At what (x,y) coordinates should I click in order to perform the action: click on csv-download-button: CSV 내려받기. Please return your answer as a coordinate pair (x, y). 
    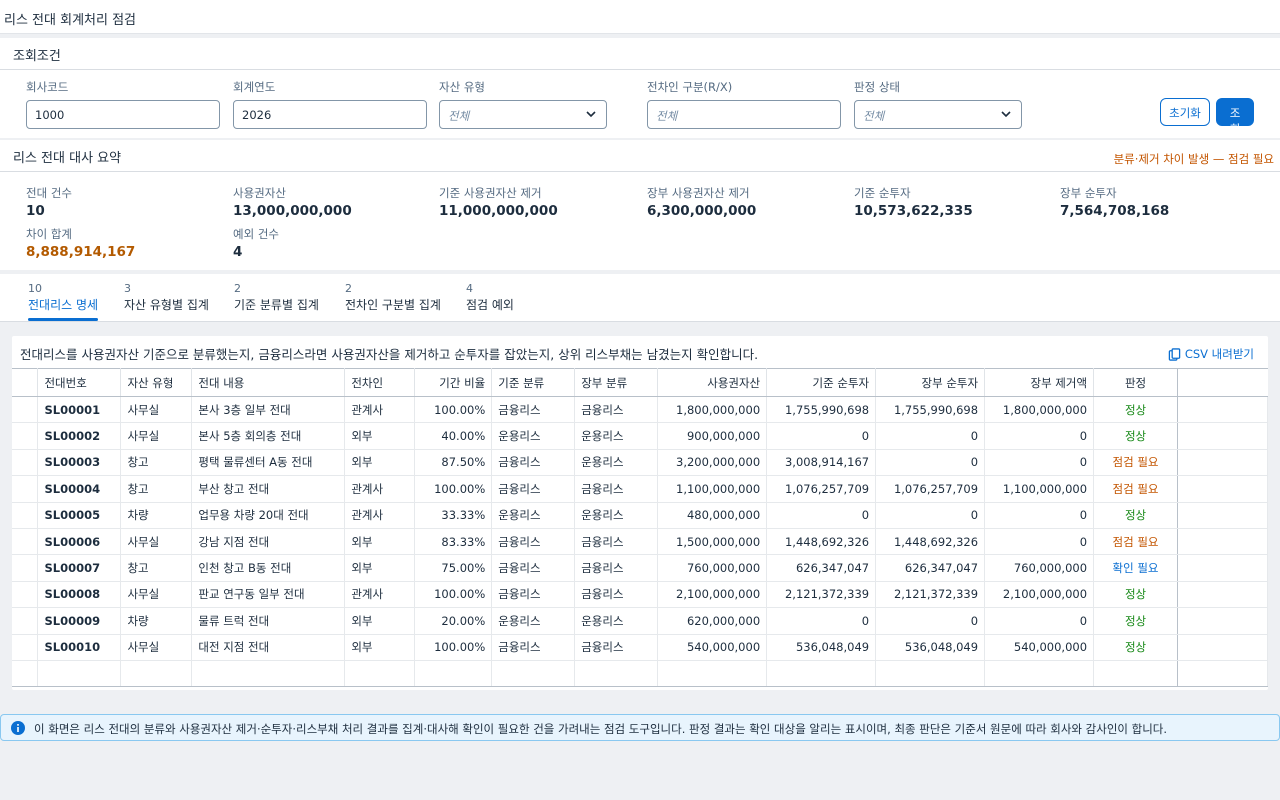
    Looking at the image, I should click on (1211, 354).